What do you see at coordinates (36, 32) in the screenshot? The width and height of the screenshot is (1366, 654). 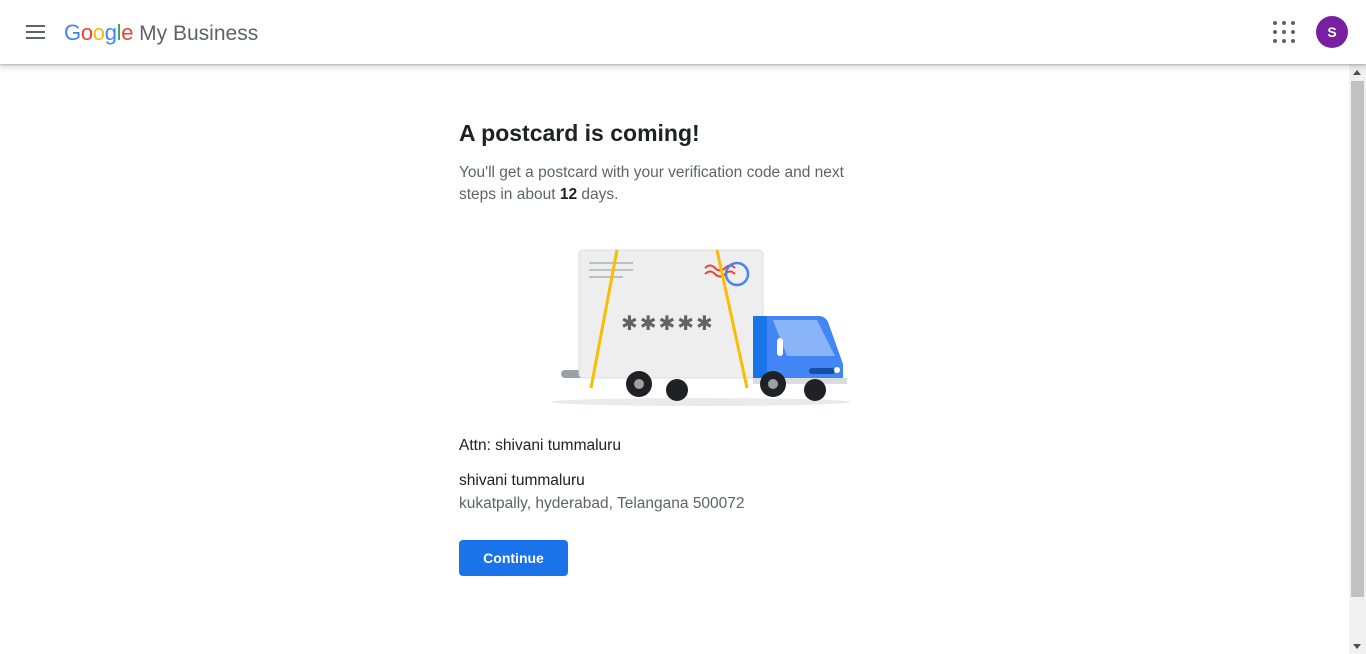 I see `hamburger-menu-icon` at bounding box center [36, 32].